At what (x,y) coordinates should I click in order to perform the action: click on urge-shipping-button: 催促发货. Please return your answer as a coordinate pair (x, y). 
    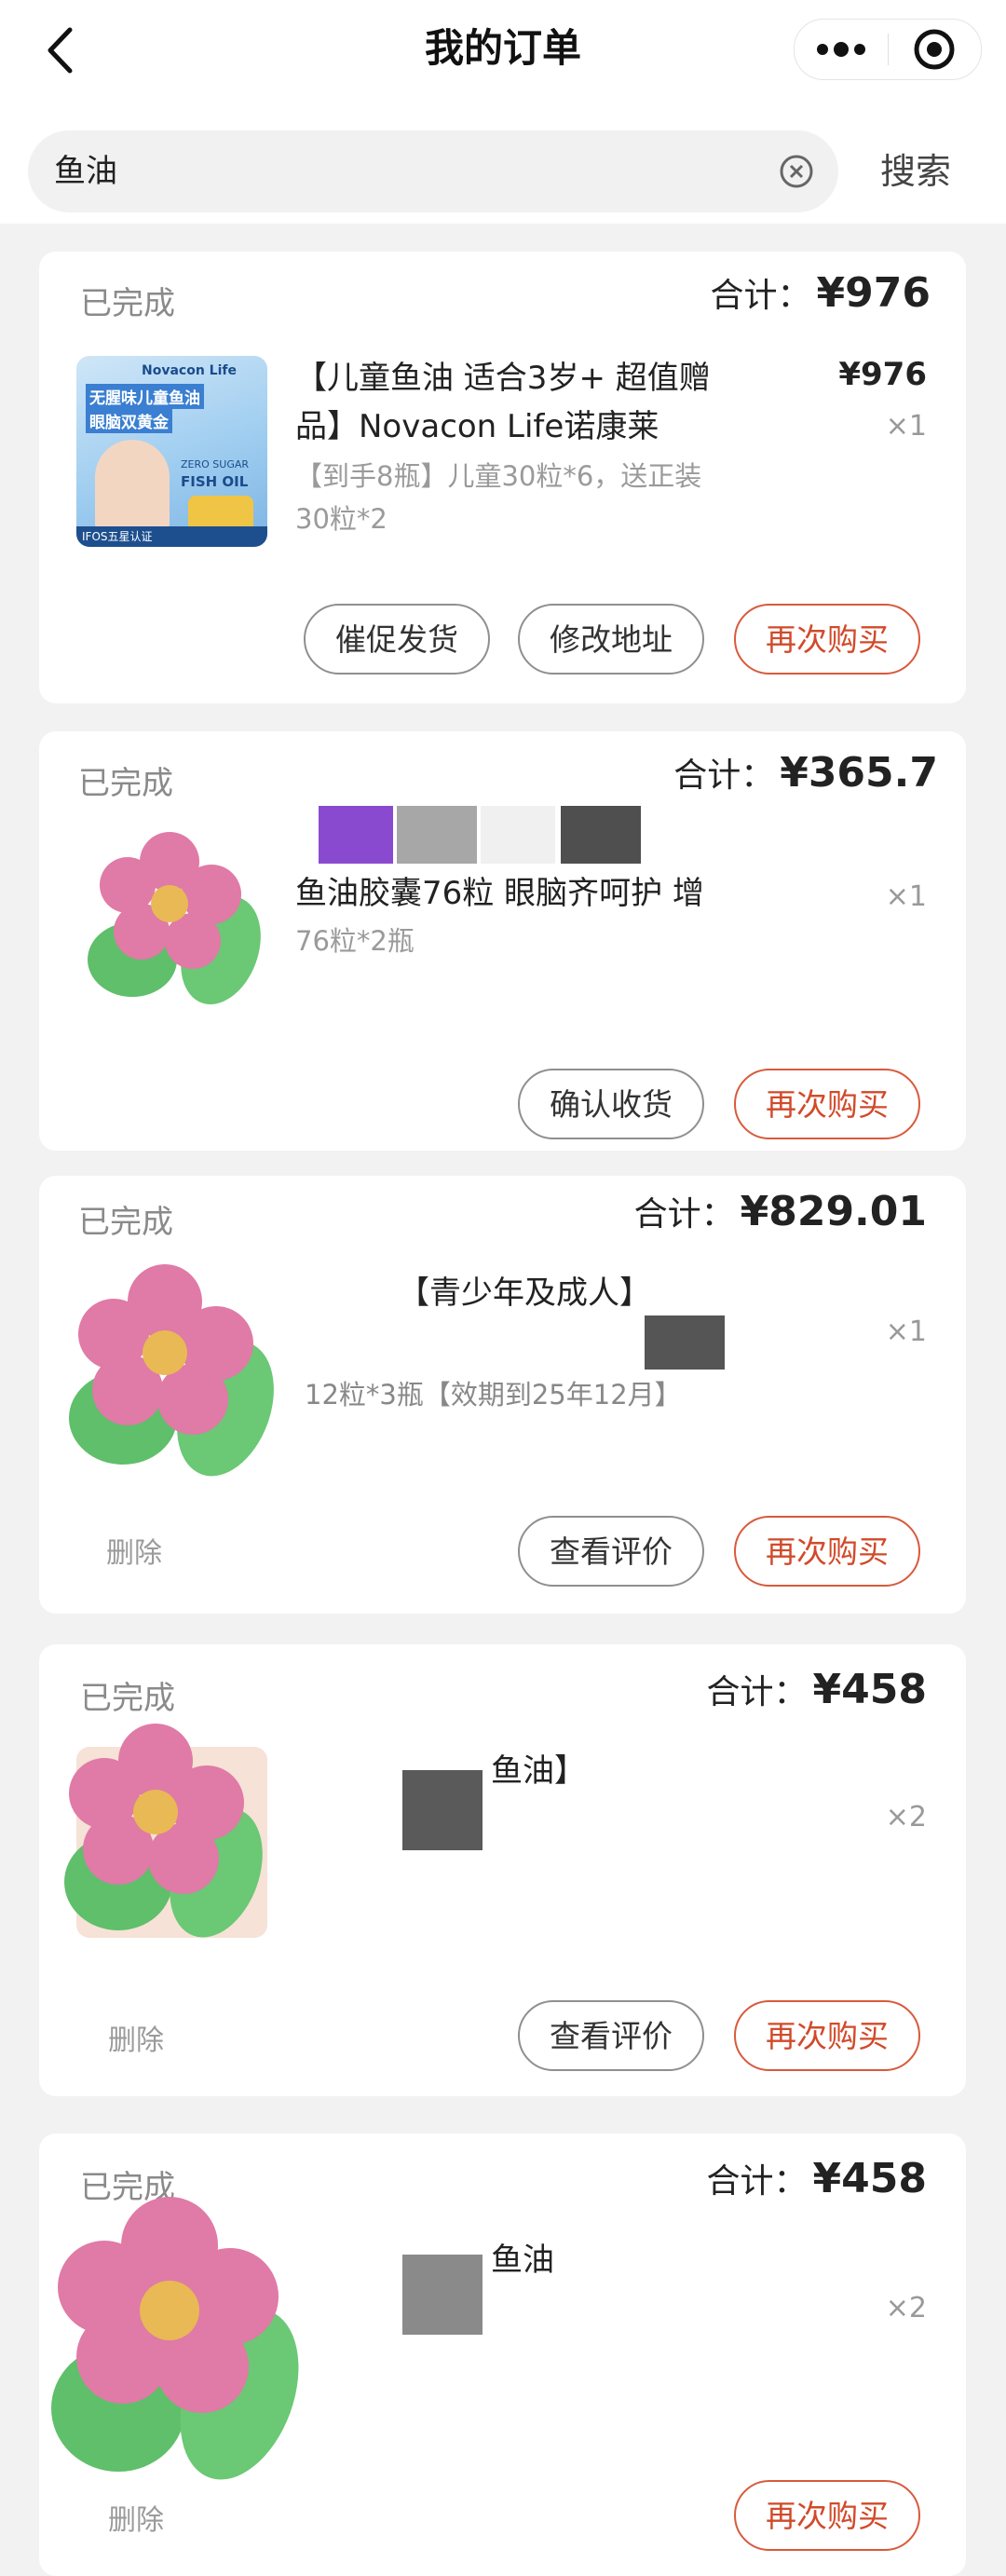
    Looking at the image, I should click on (397, 639).